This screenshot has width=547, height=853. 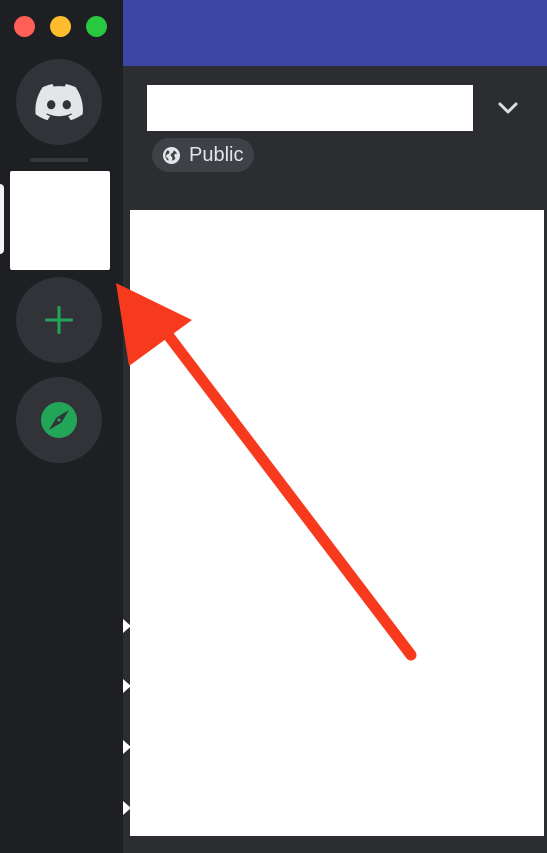 I want to click on compass-icon, so click(x=59, y=420).